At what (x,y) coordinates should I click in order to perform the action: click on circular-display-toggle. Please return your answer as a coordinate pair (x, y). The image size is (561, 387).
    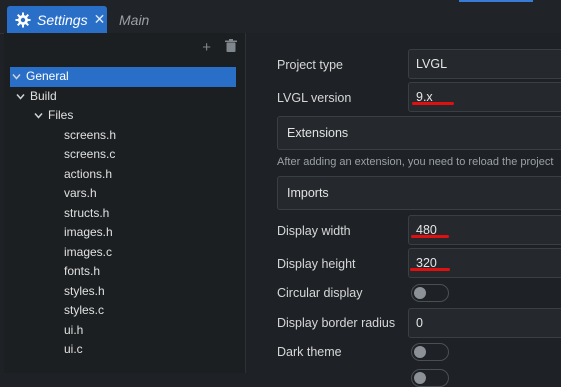
    Looking at the image, I should click on (430, 293).